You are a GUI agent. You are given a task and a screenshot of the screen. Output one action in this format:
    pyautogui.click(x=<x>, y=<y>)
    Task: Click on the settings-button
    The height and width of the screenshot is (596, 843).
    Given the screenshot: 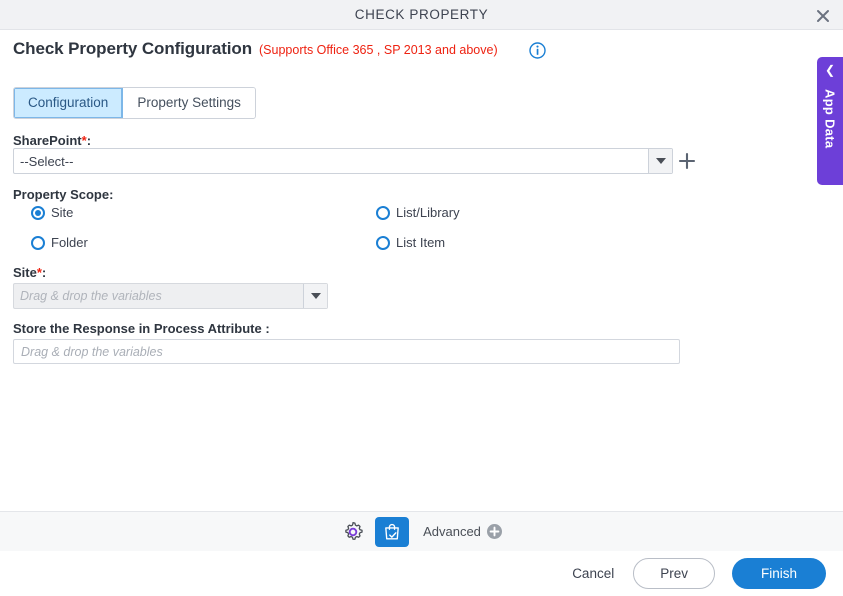 What is the action you would take?
    pyautogui.click(x=353, y=532)
    